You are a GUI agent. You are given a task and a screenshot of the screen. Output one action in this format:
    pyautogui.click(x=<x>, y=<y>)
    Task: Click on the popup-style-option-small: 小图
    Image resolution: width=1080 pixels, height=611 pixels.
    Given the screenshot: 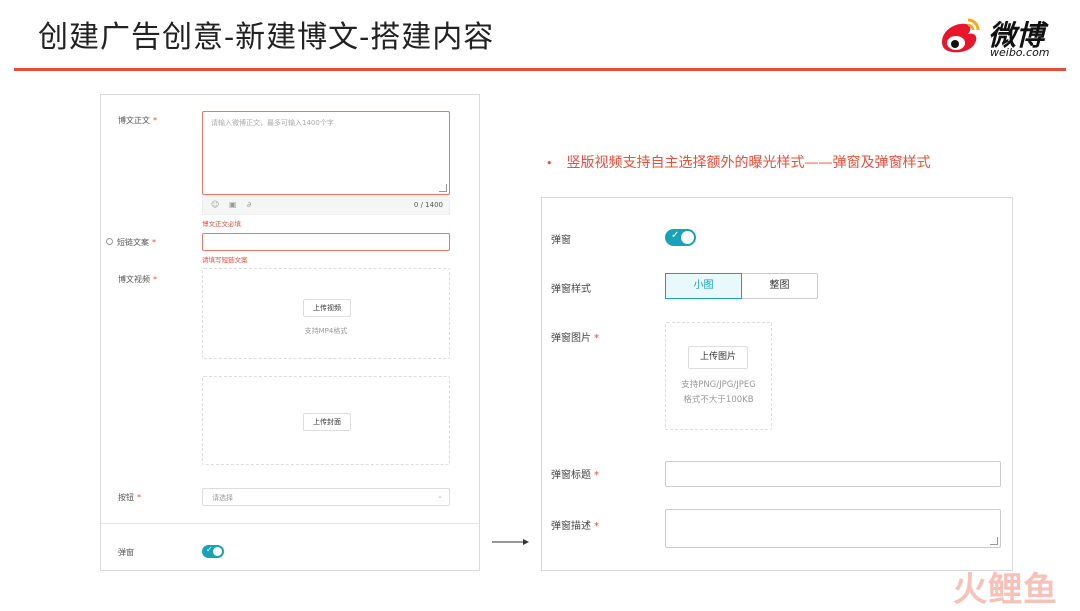 What is the action you would take?
    pyautogui.click(x=703, y=286)
    